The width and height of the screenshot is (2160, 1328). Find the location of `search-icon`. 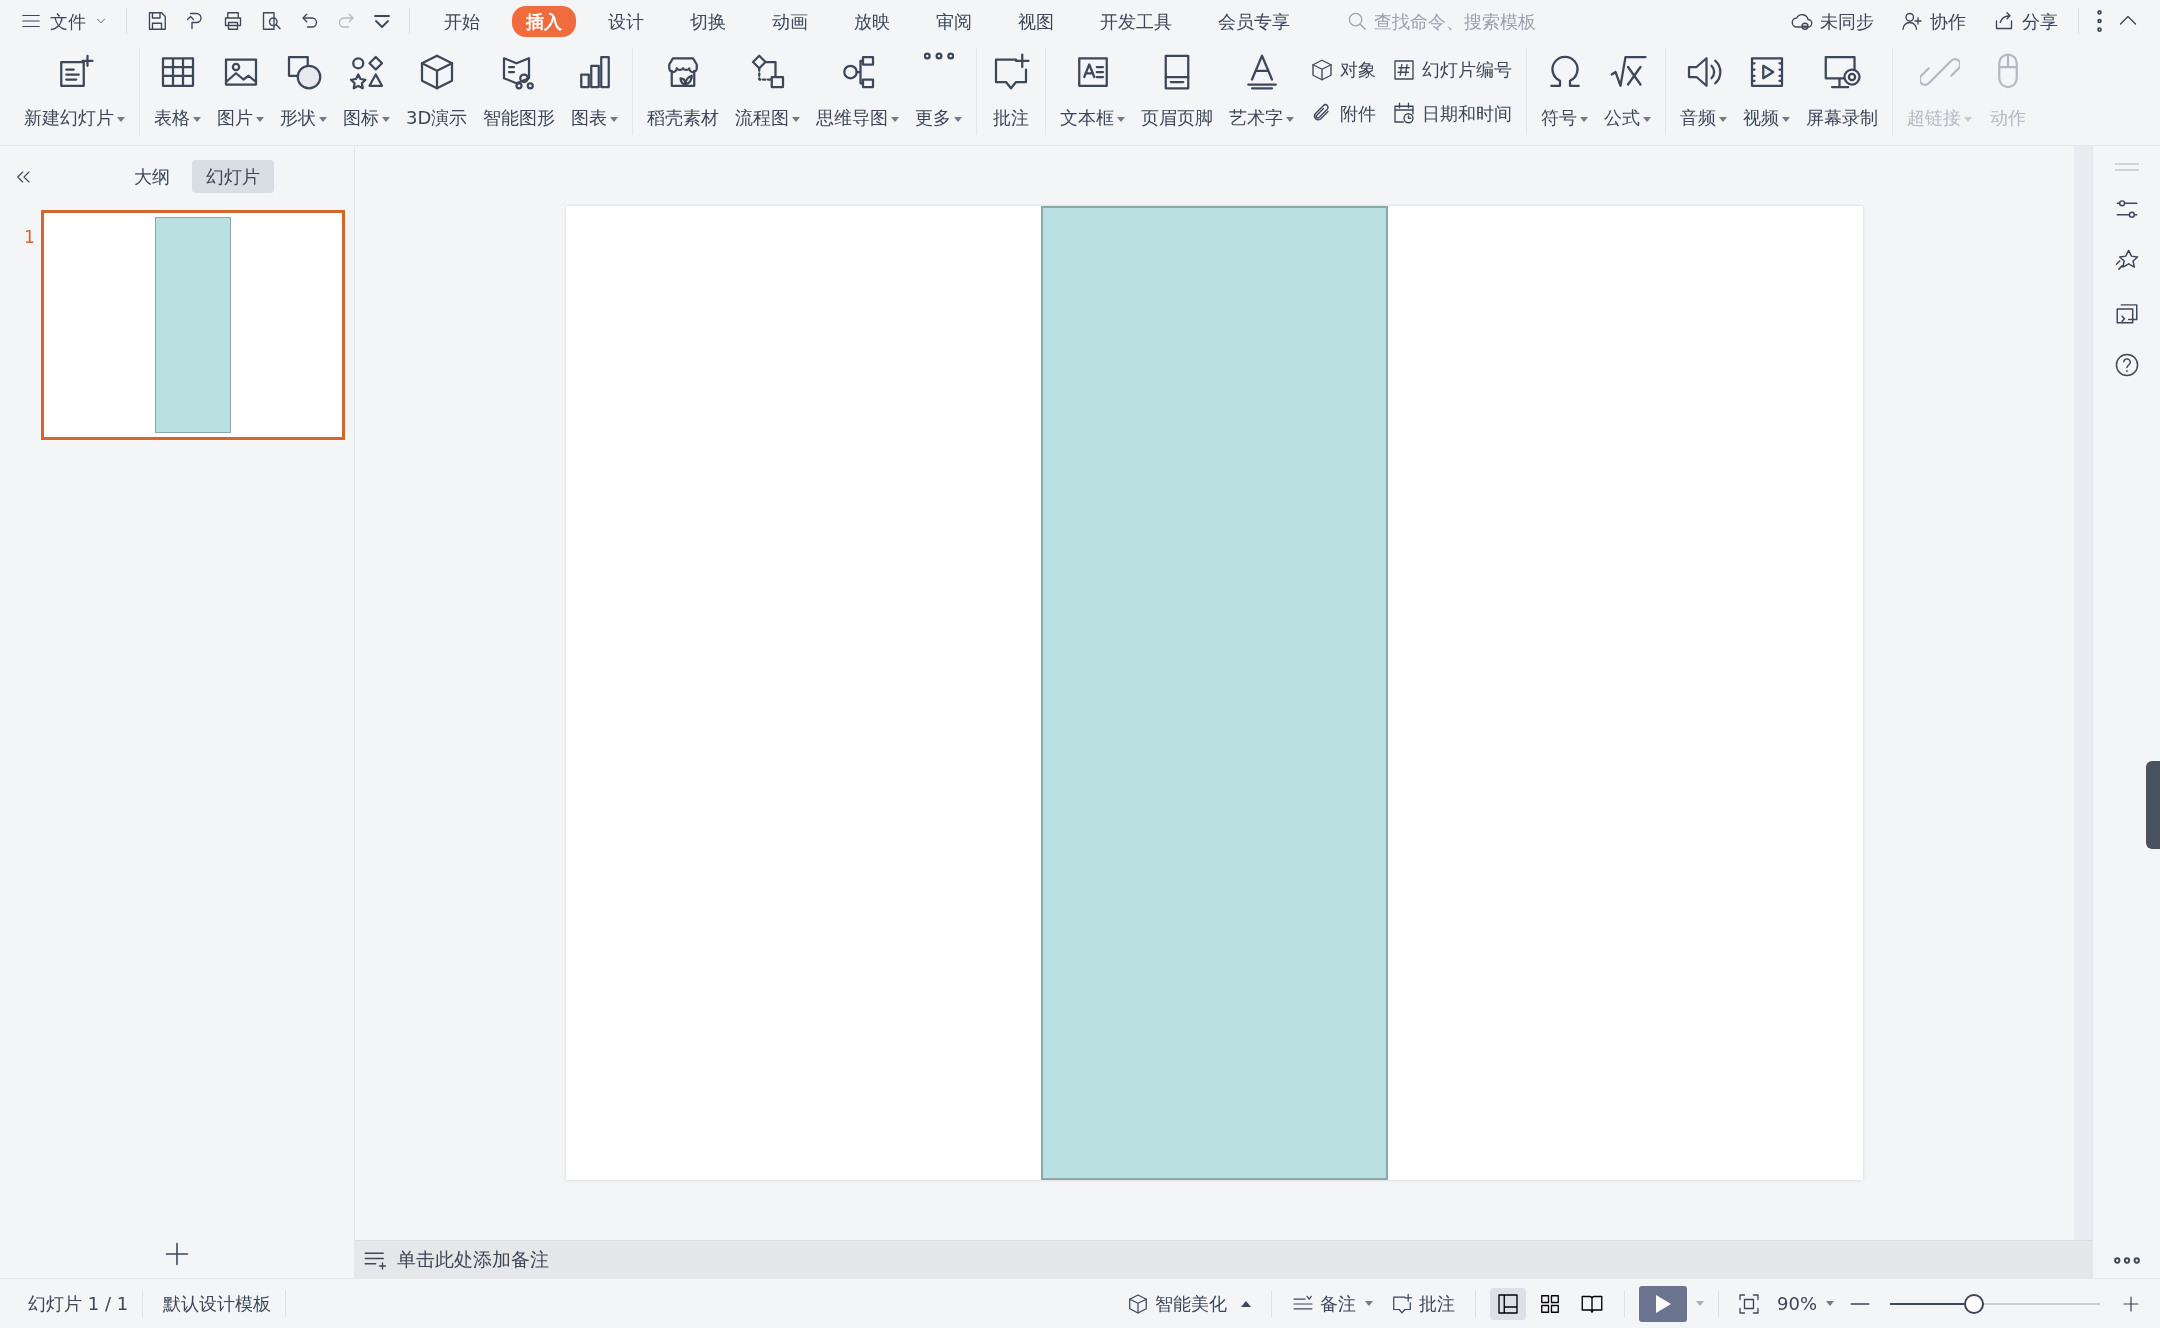

search-icon is located at coordinates (1357, 21).